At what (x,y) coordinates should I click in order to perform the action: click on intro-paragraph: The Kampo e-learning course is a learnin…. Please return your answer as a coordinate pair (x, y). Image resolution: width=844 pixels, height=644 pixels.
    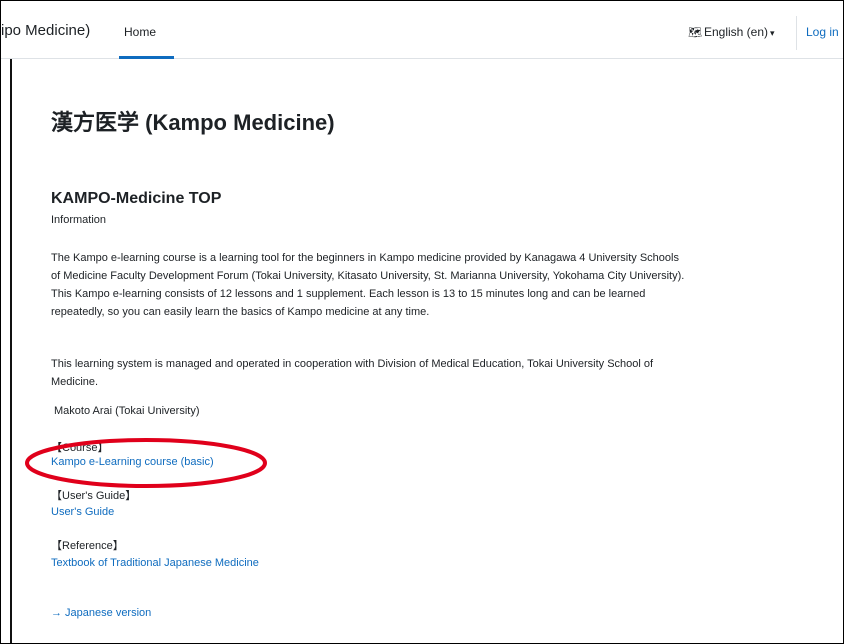
    Looking at the image, I should click on (368, 285).